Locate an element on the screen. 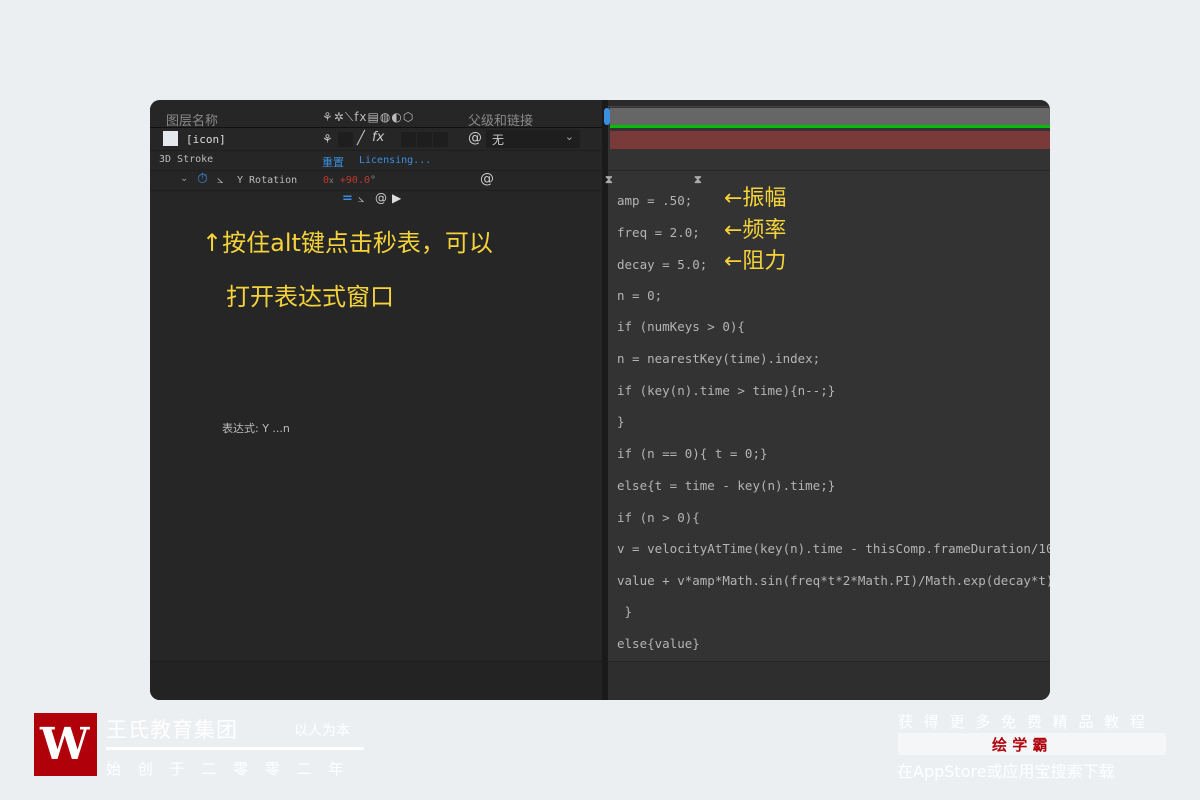  property-row: ⌄ ⏱ ⦣ Y Rotation 0x +90.0° @ is located at coordinates (376, 181).